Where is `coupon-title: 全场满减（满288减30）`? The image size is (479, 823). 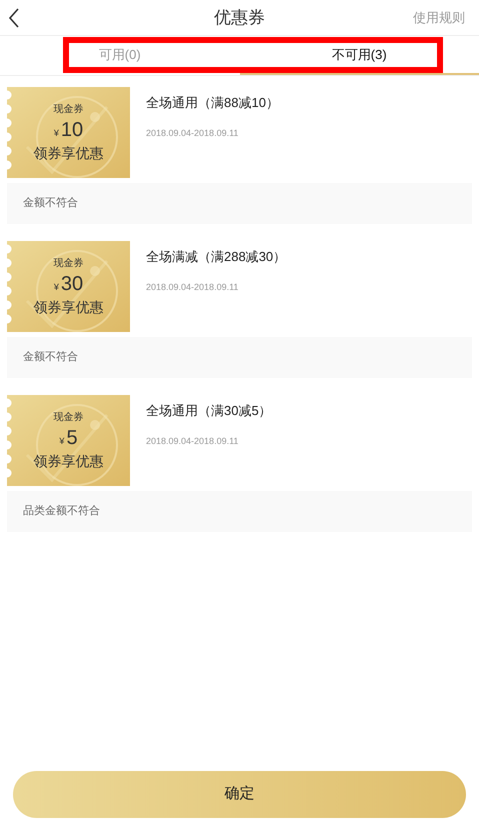 coupon-title: 全场满减（满288减30） is located at coordinates (216, 257).